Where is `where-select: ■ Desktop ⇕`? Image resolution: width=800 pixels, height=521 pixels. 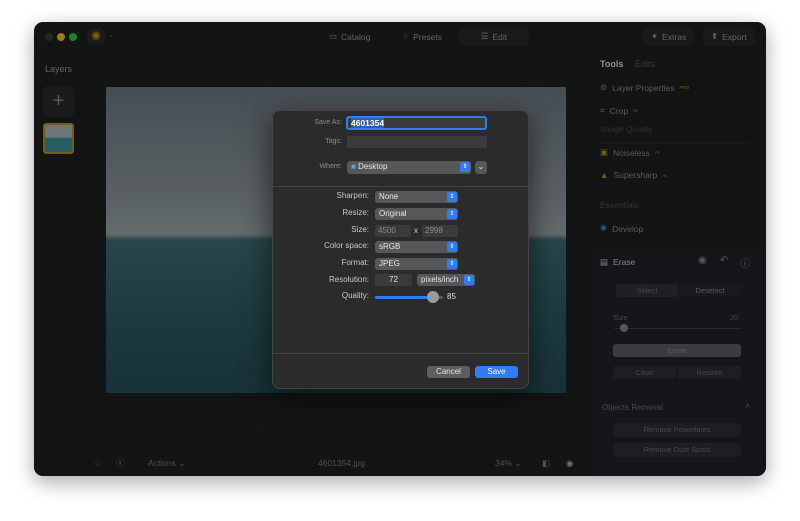 where-select: ■ Desktop ⇕ is located at coordinates (409, 167).